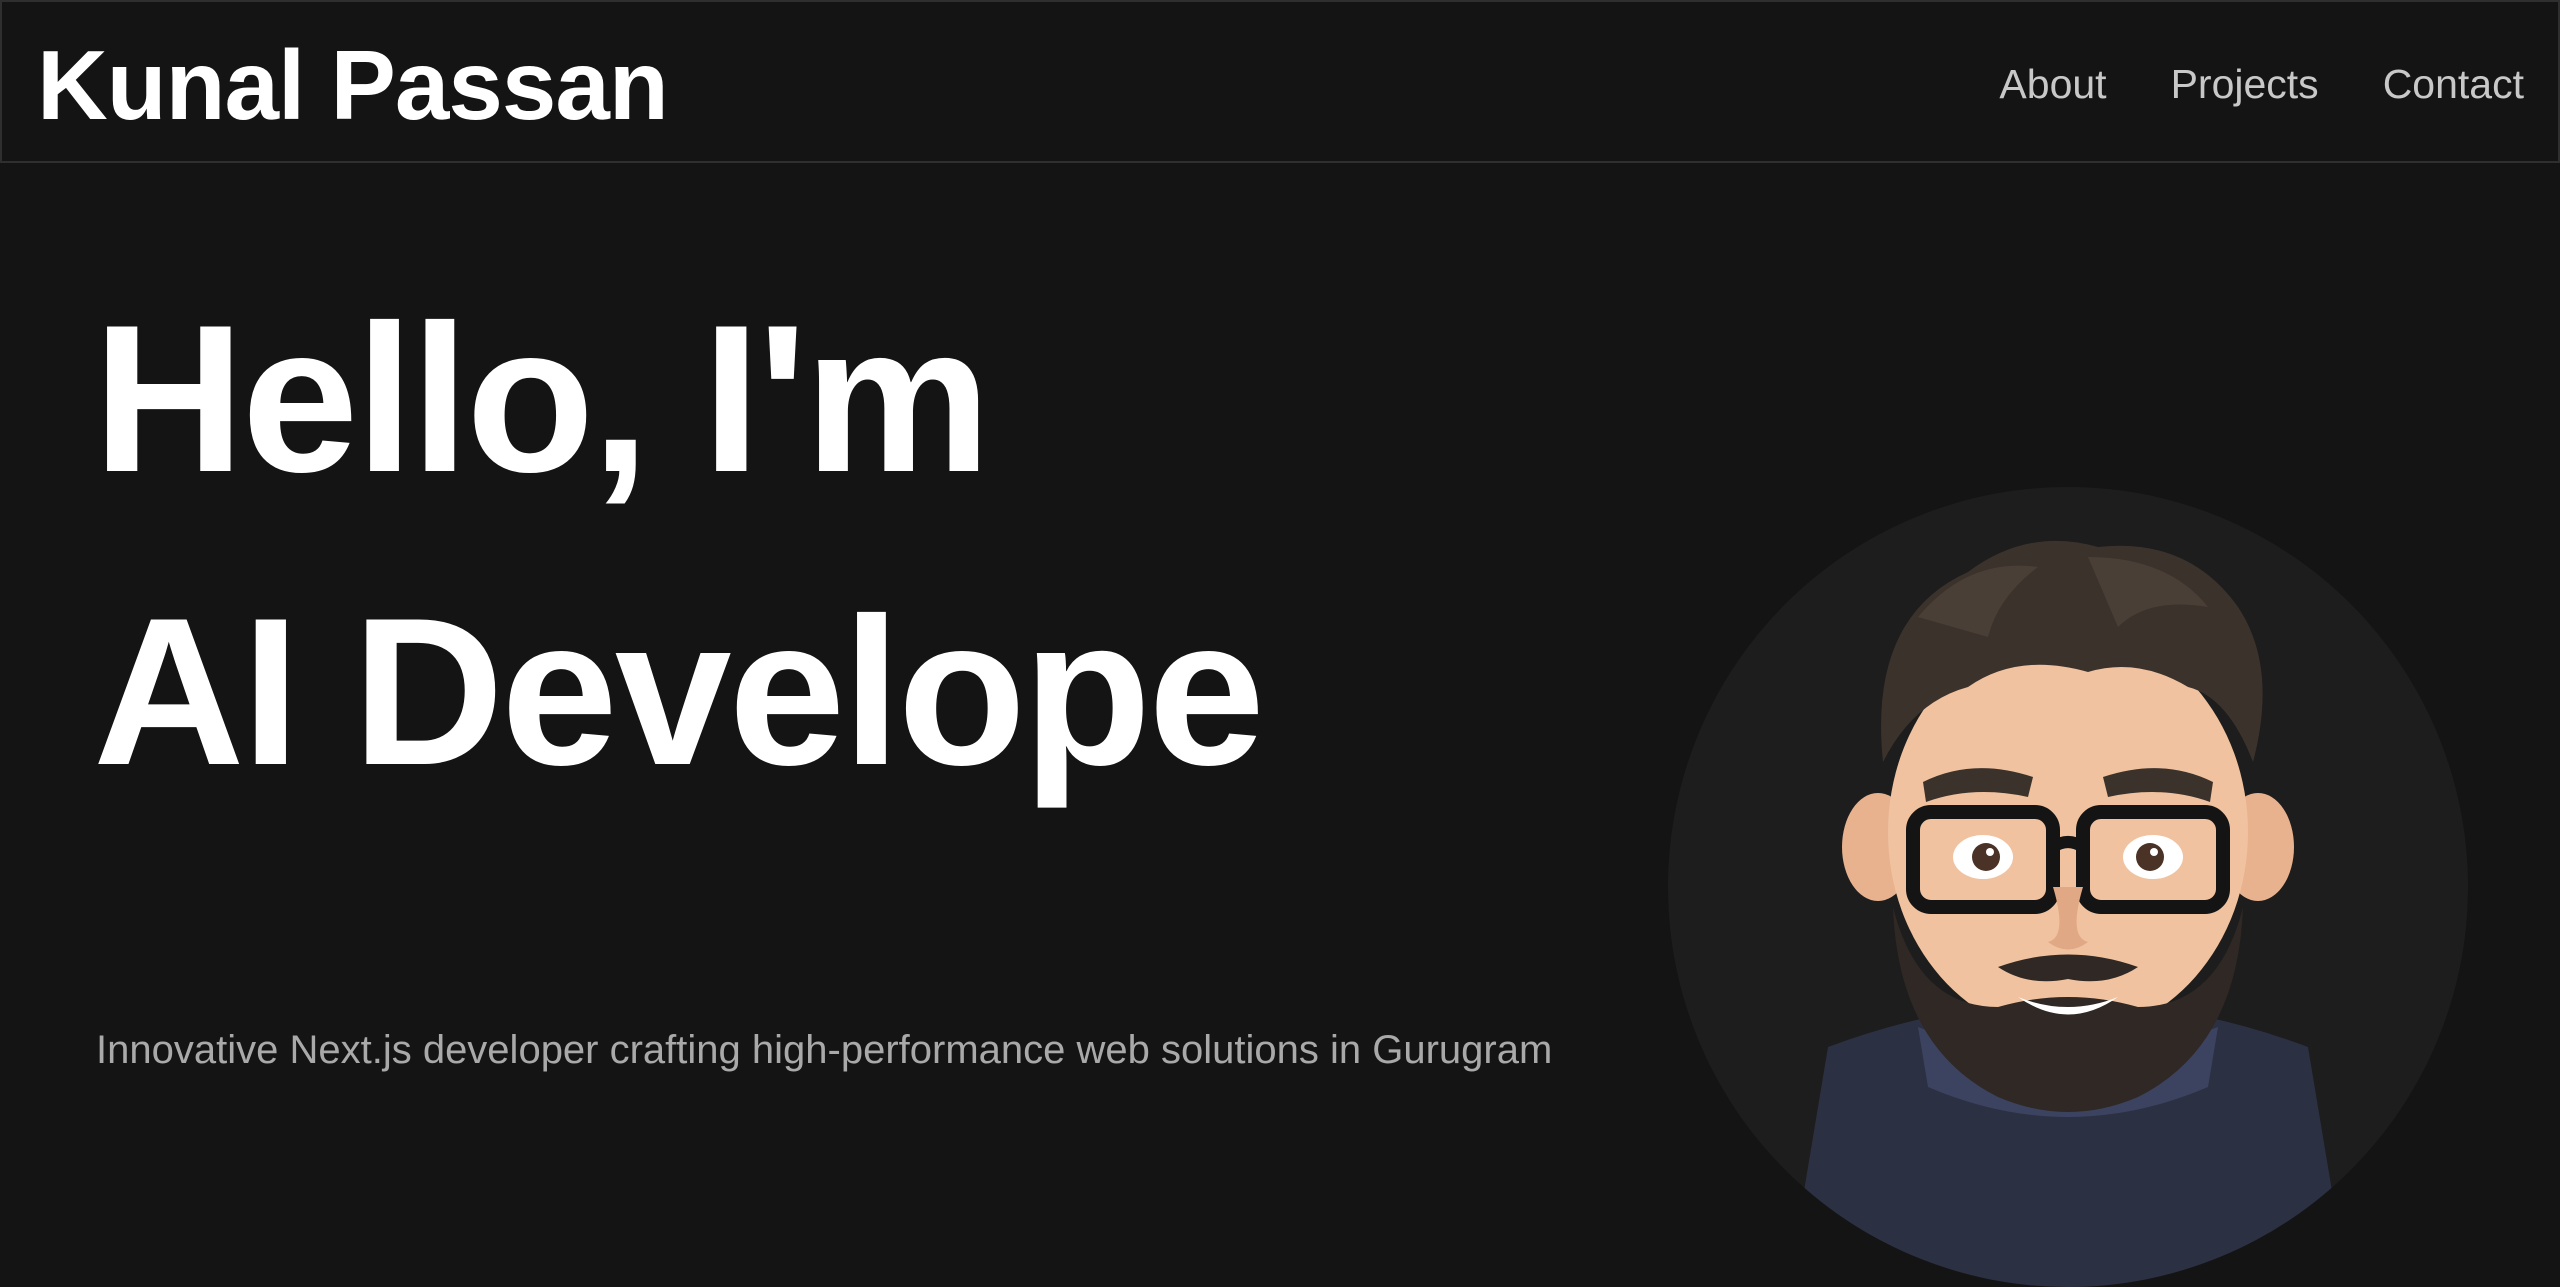 This screenshot has height=1287, width=2560. Describe the element at coordinates (353, 85) in the screenshot. I see `brand-logo: Kunal Passan` at that location.